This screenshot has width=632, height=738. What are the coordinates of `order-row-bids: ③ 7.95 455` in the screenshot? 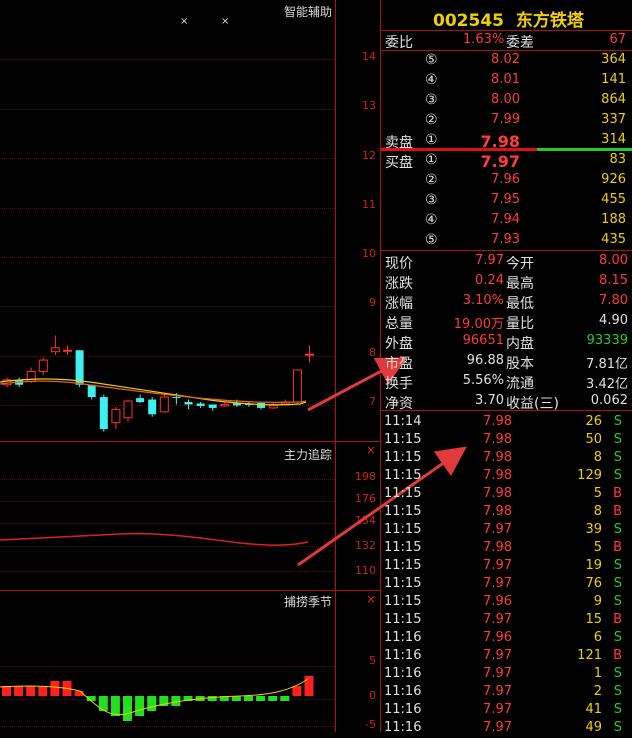 It's located at (506, 201).